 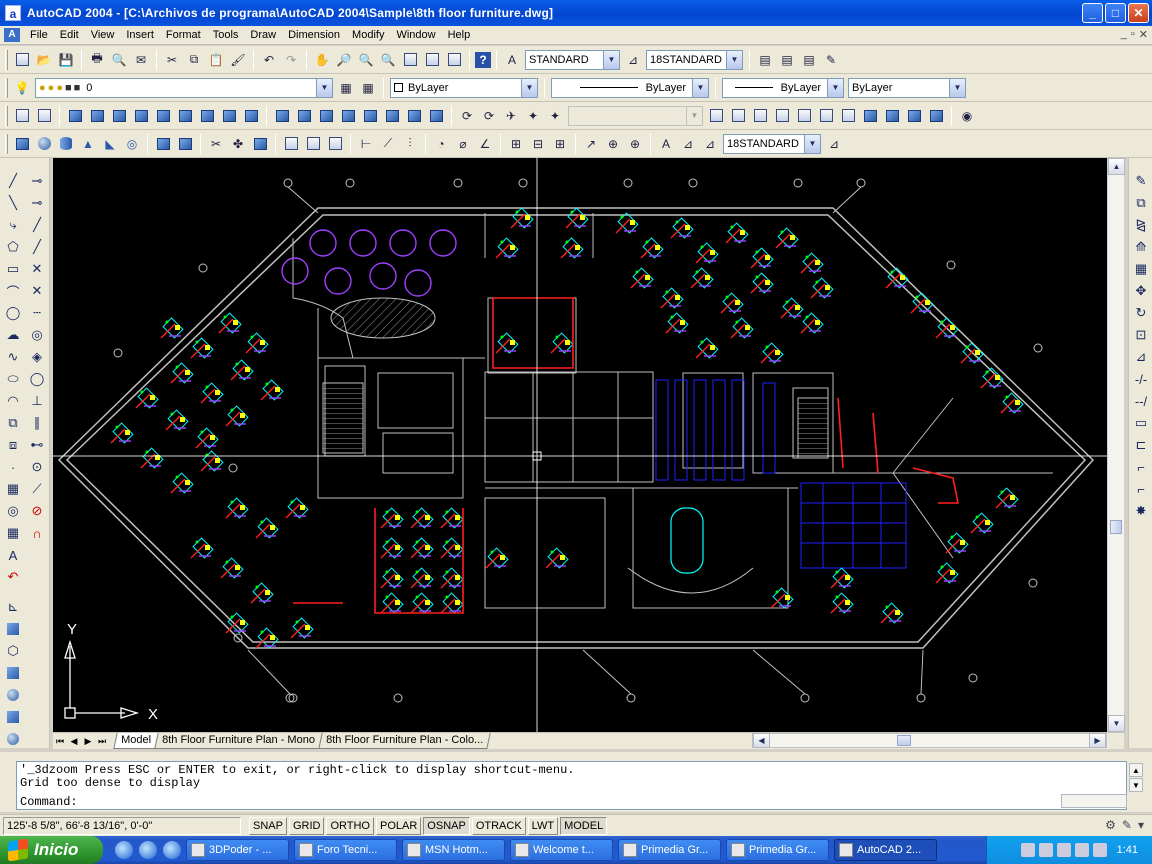 What do you see at coordinates (326, 116) in the screenshot?
I see `lights-icon` at bounding box center [326, 116].